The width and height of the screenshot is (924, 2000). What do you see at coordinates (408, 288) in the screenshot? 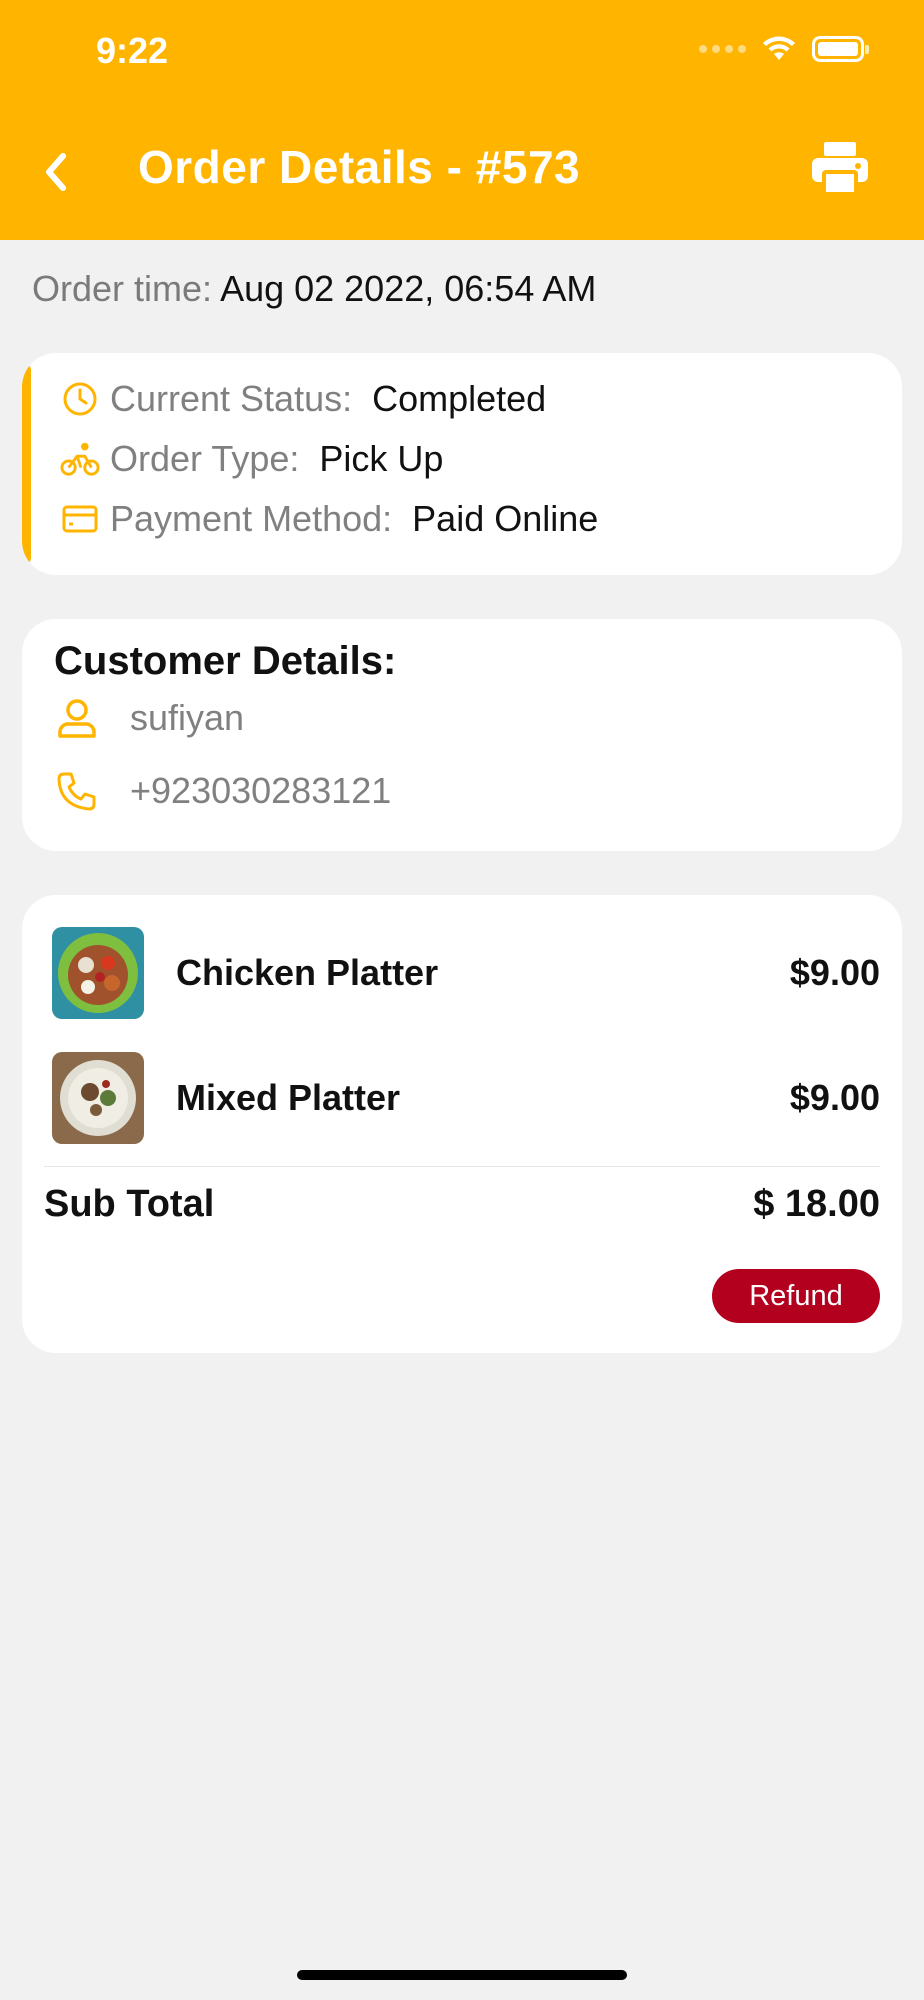
I see `order-time-value: Aug 02 2022, 06:54 AM` at bounding box center [408, 288].